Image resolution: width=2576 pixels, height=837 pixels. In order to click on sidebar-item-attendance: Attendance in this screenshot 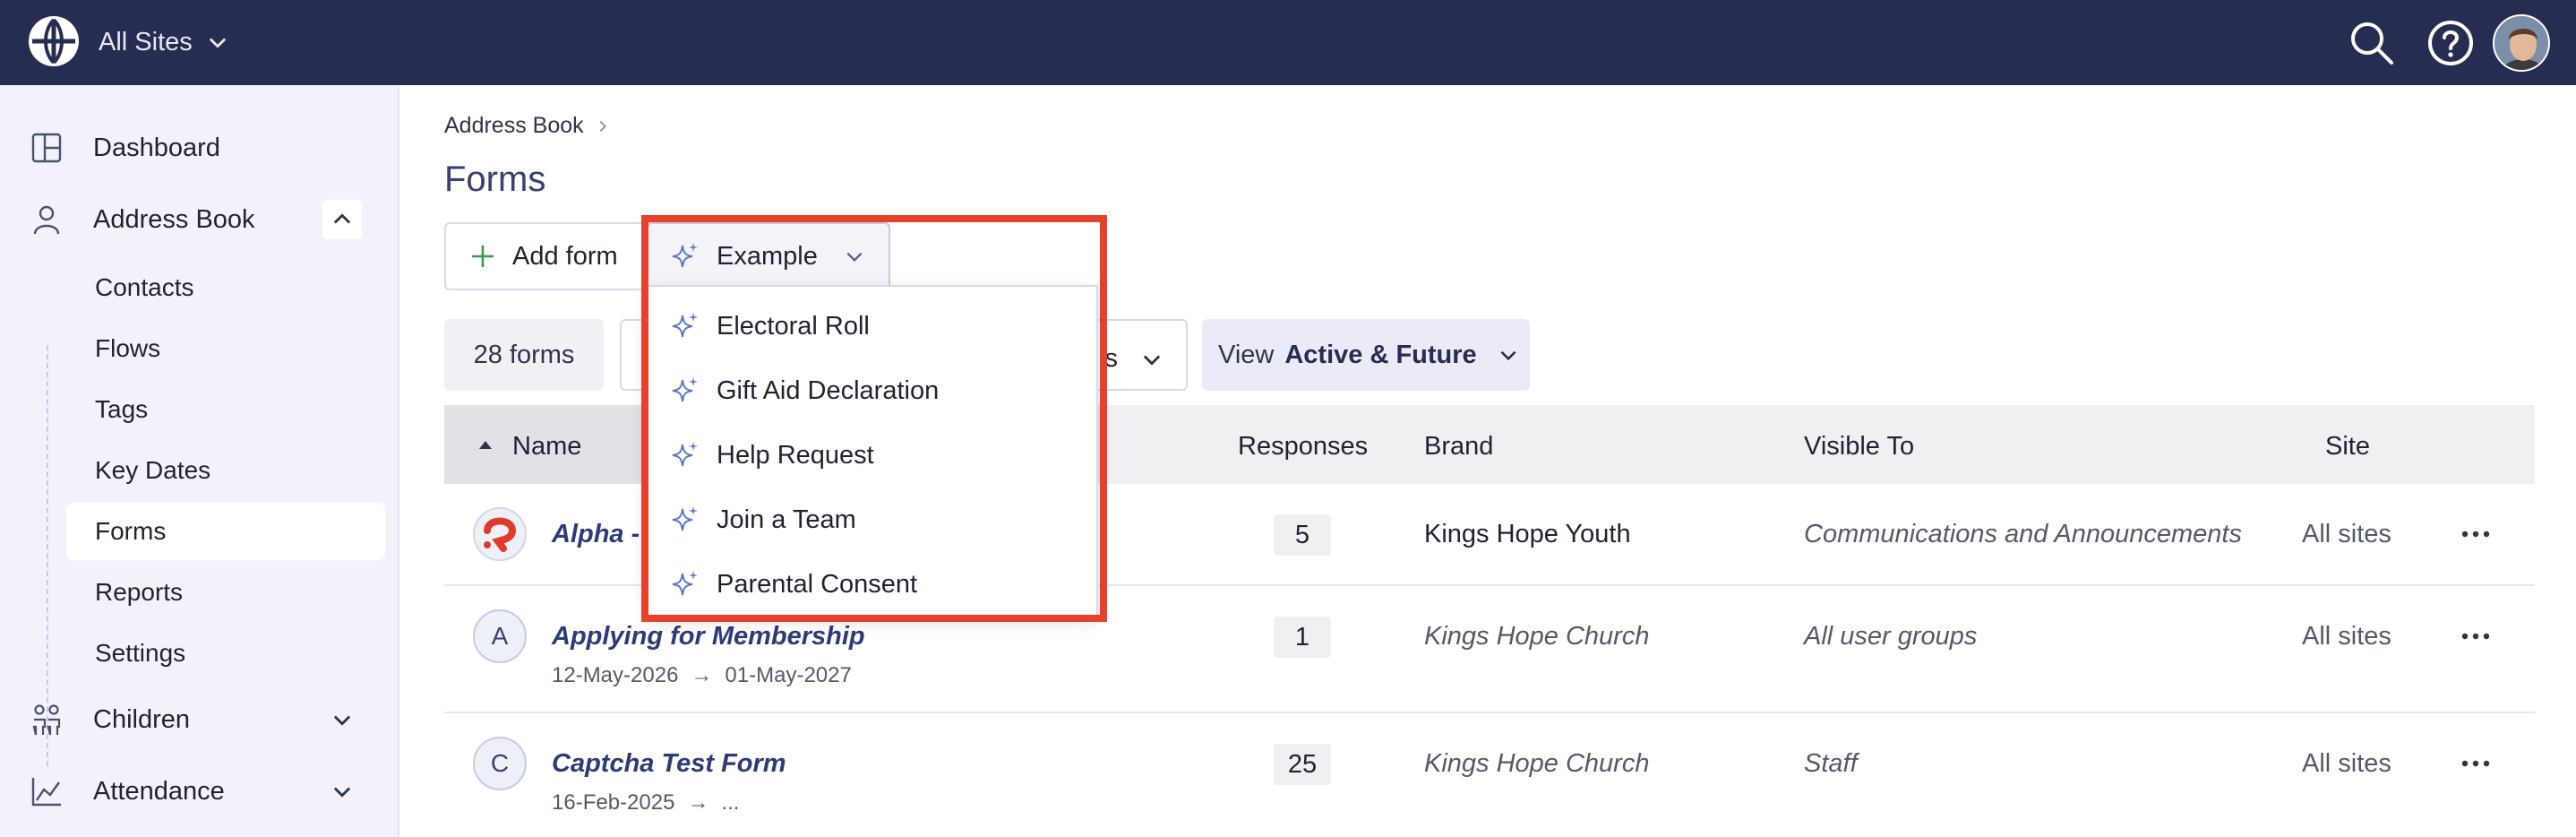, I will do `click(199, 791)`.